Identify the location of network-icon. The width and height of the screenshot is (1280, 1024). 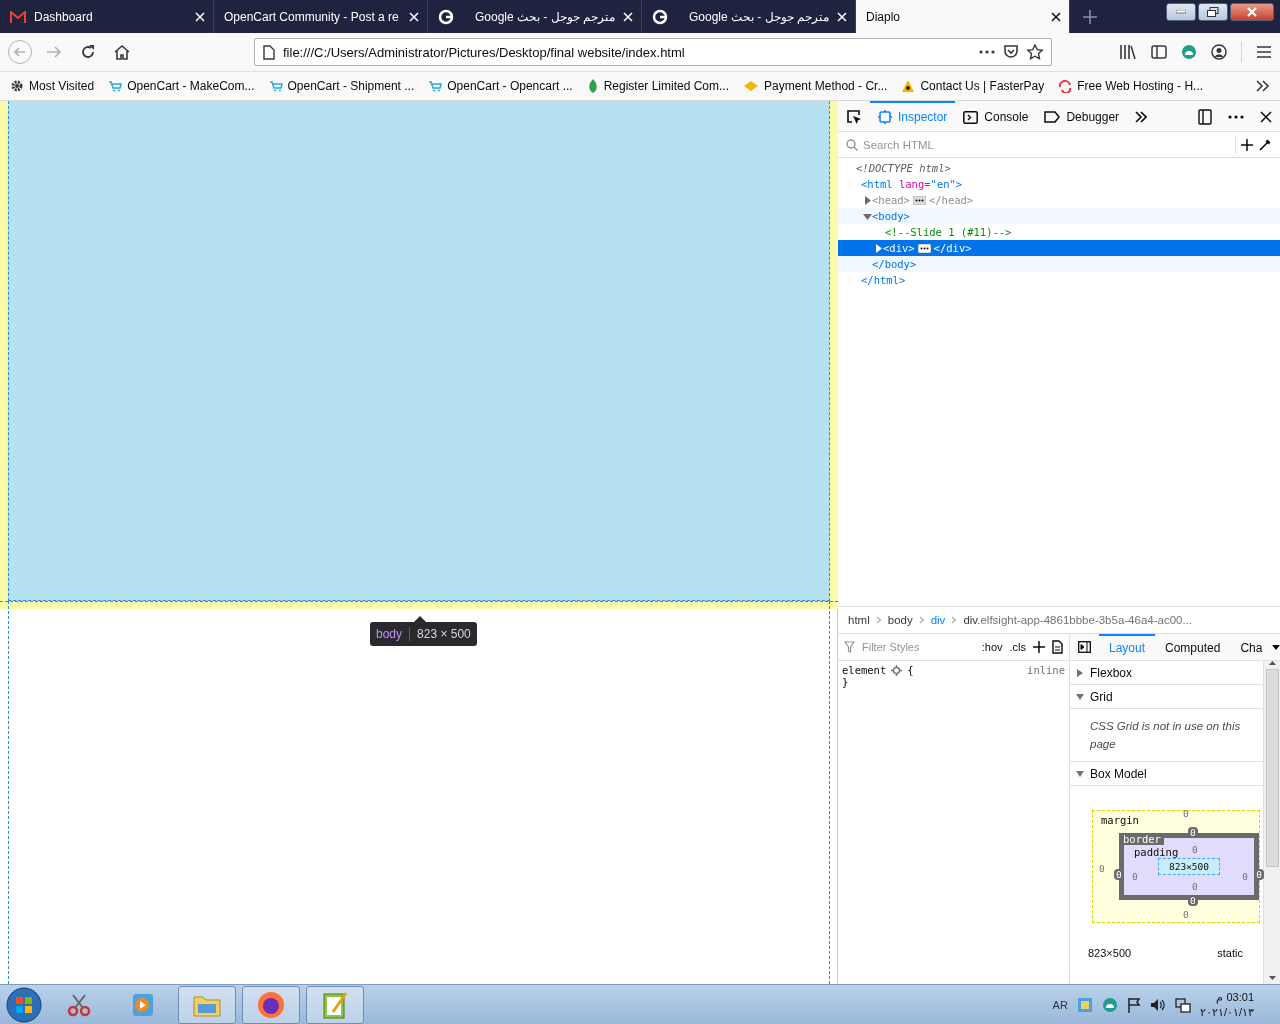
(1182, 1004).